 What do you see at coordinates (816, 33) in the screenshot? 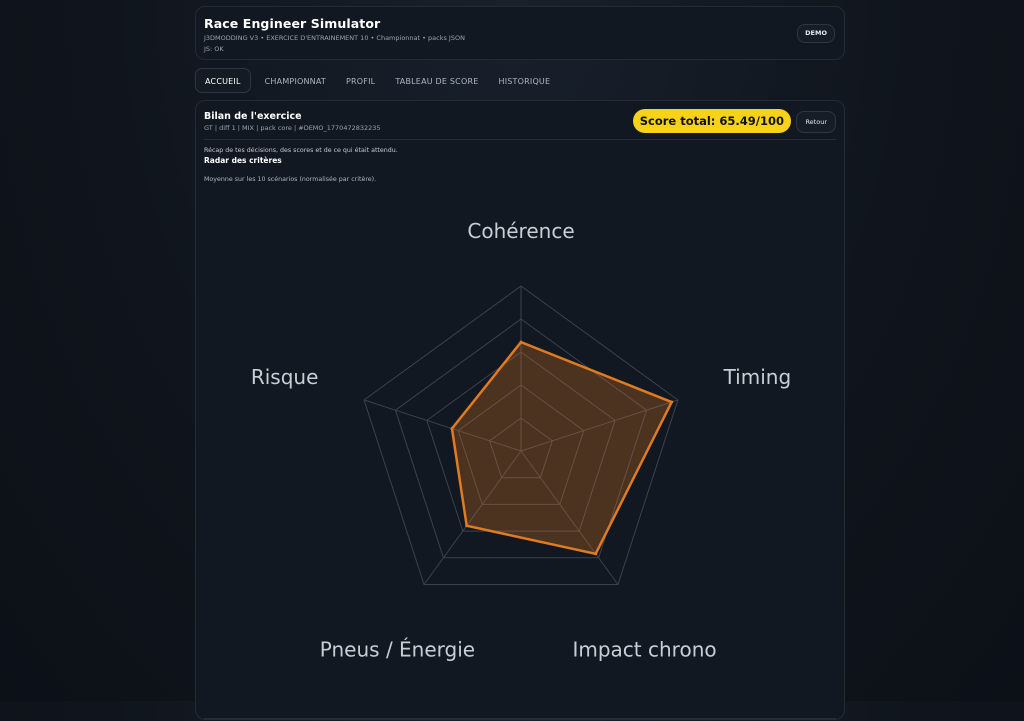
I see `demo-badge: DEMO` at bounding box center [816, 33].